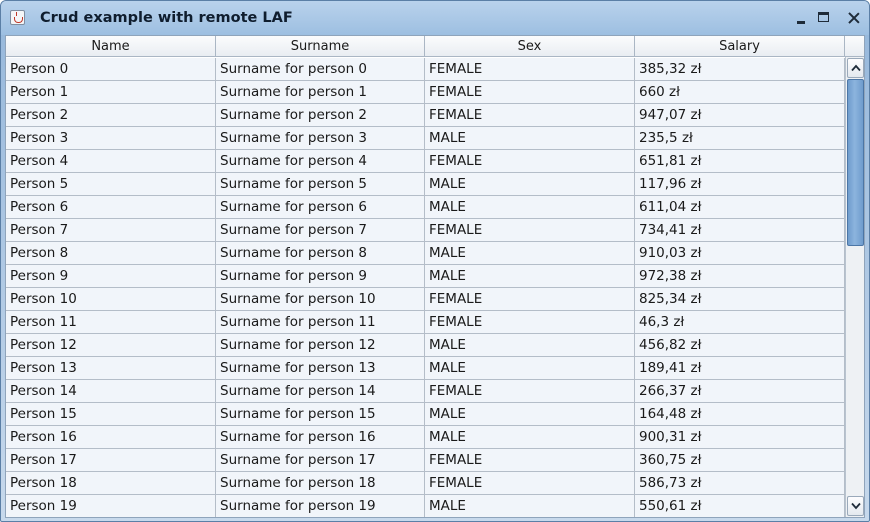  I want to click on cell-surname: Surname for person 0, so click(320, 69).